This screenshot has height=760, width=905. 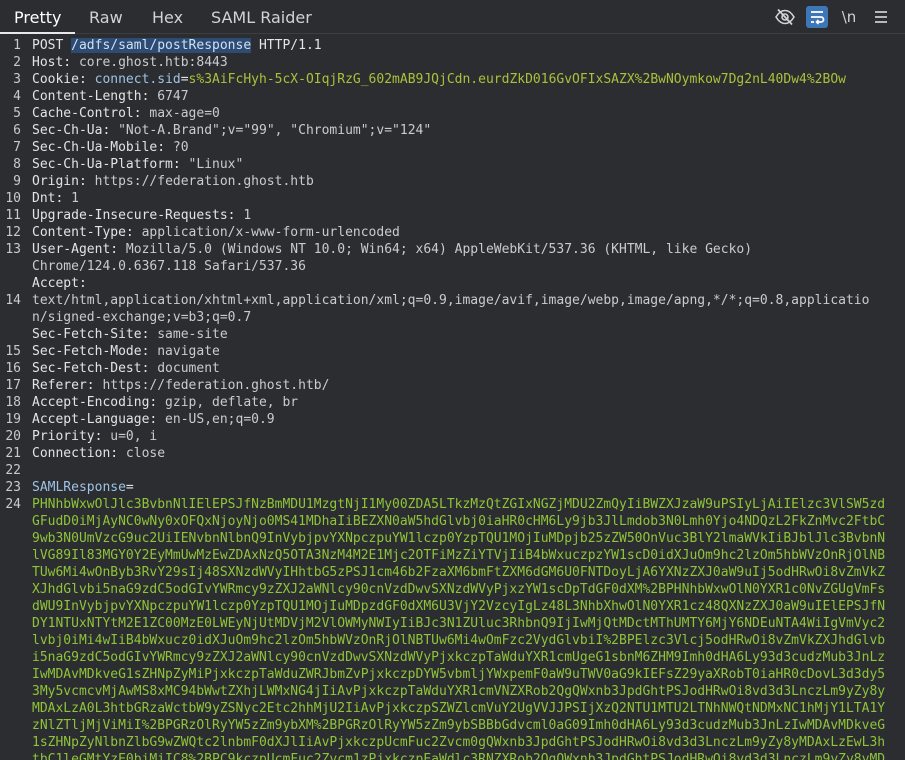 I want to click on header-user-agent-continued: Chrome/124.0.6367.118 Safari/537.36, so click(x=464, y=266).